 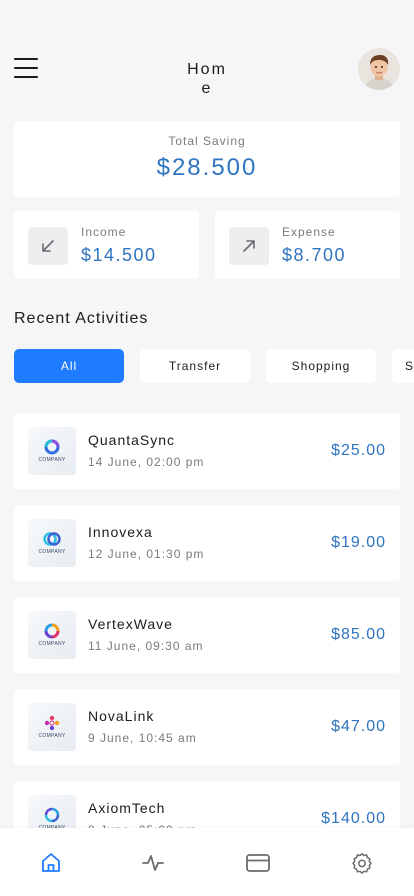 I want to click on total-saving-card: Total Saving $28.500, so click(x=207, y=159).